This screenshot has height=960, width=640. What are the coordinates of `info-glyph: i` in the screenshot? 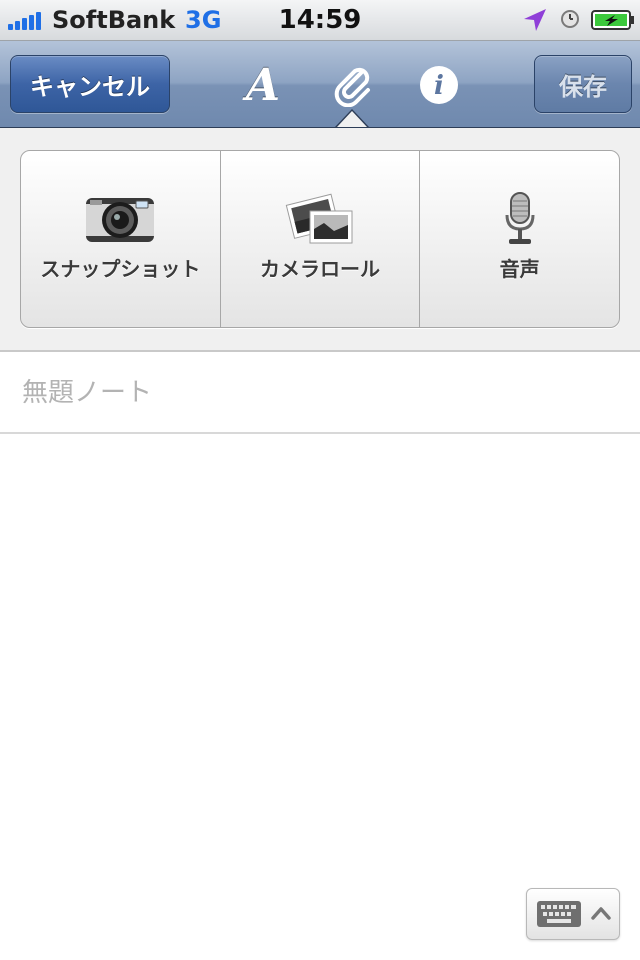 It's located at (439, 86).